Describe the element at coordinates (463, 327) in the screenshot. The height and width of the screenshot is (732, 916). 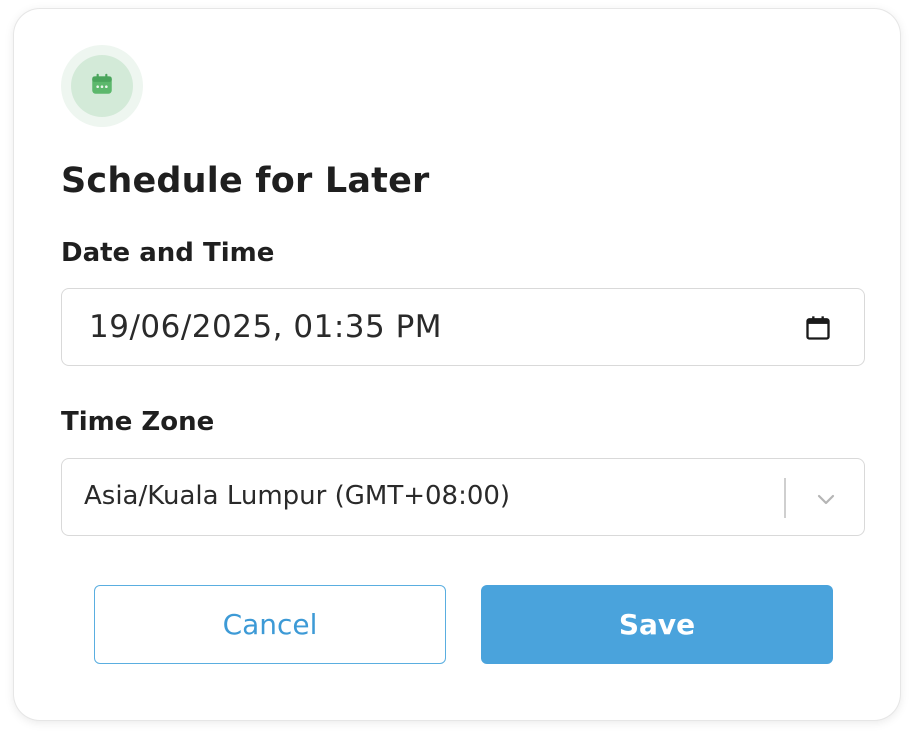
I see `date-time-input: 19/06/2025, 01:35 PM` at that location.